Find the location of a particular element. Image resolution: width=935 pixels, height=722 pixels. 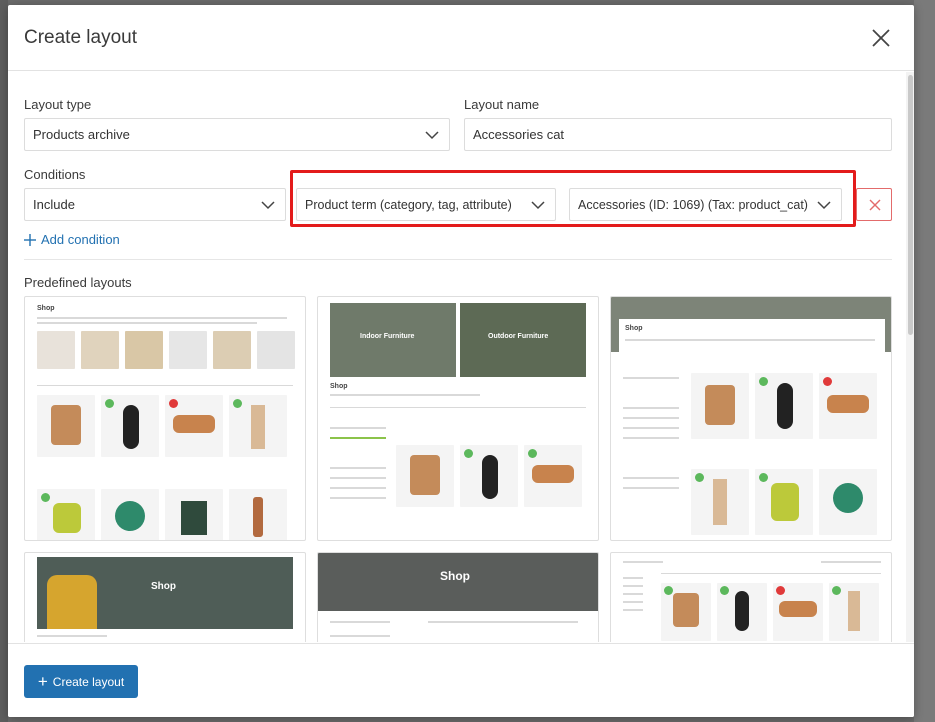

close-icon is located at coordinates (881, 38).